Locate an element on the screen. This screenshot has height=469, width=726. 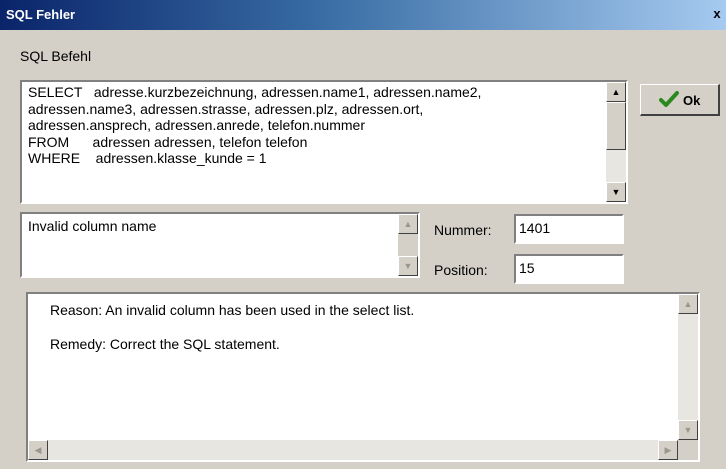
sql-command-label: SQL Befehl is located at coordinates (56, 56).